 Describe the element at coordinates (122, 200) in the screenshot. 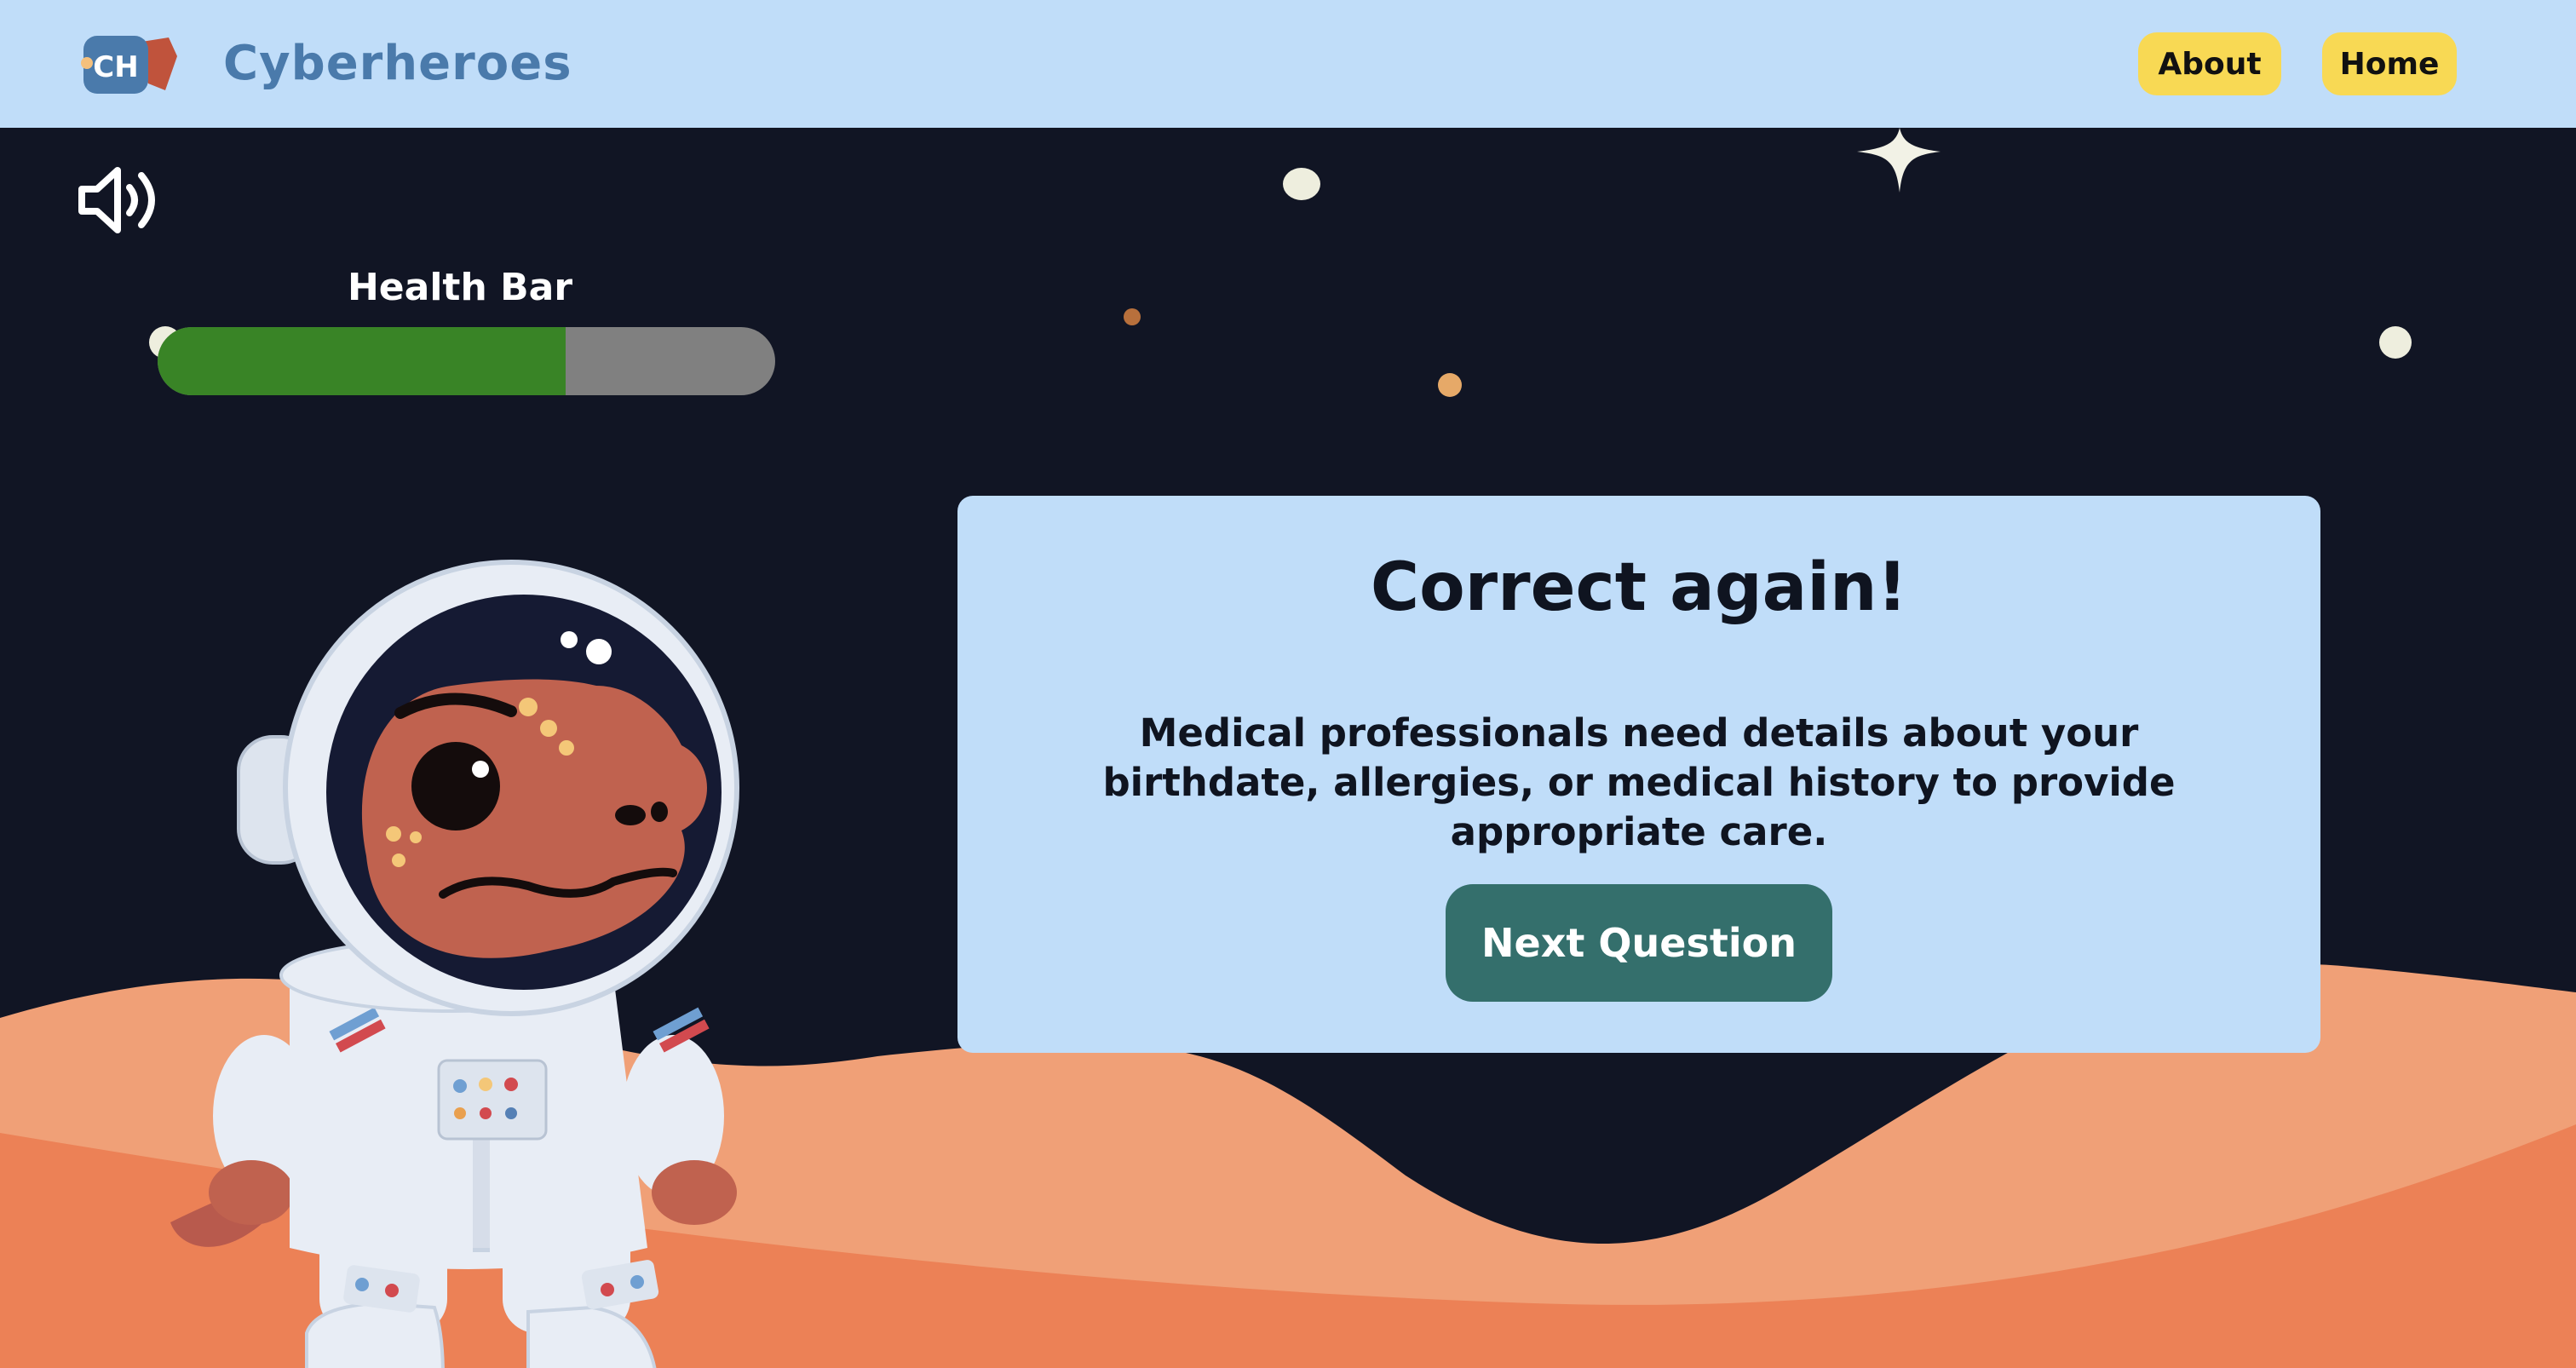

I see `speaker-volume-icon` at that location.